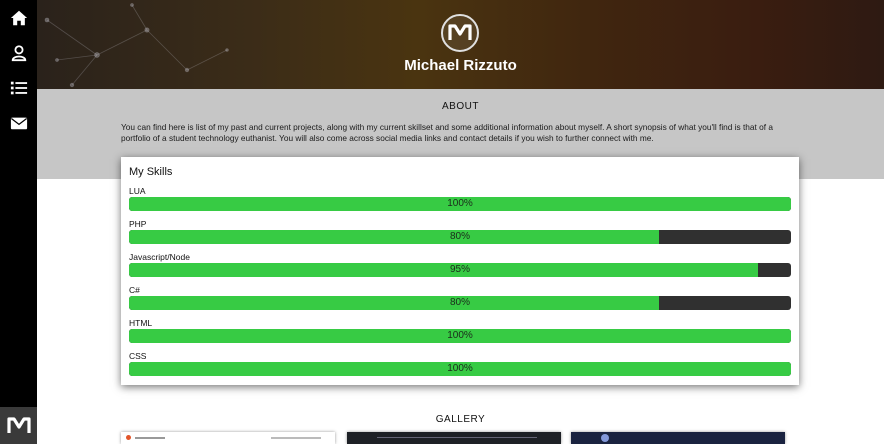 Image resolution: width=884 pixels, height=444 pixels. I want to click on list-icon, so click(18, 88).